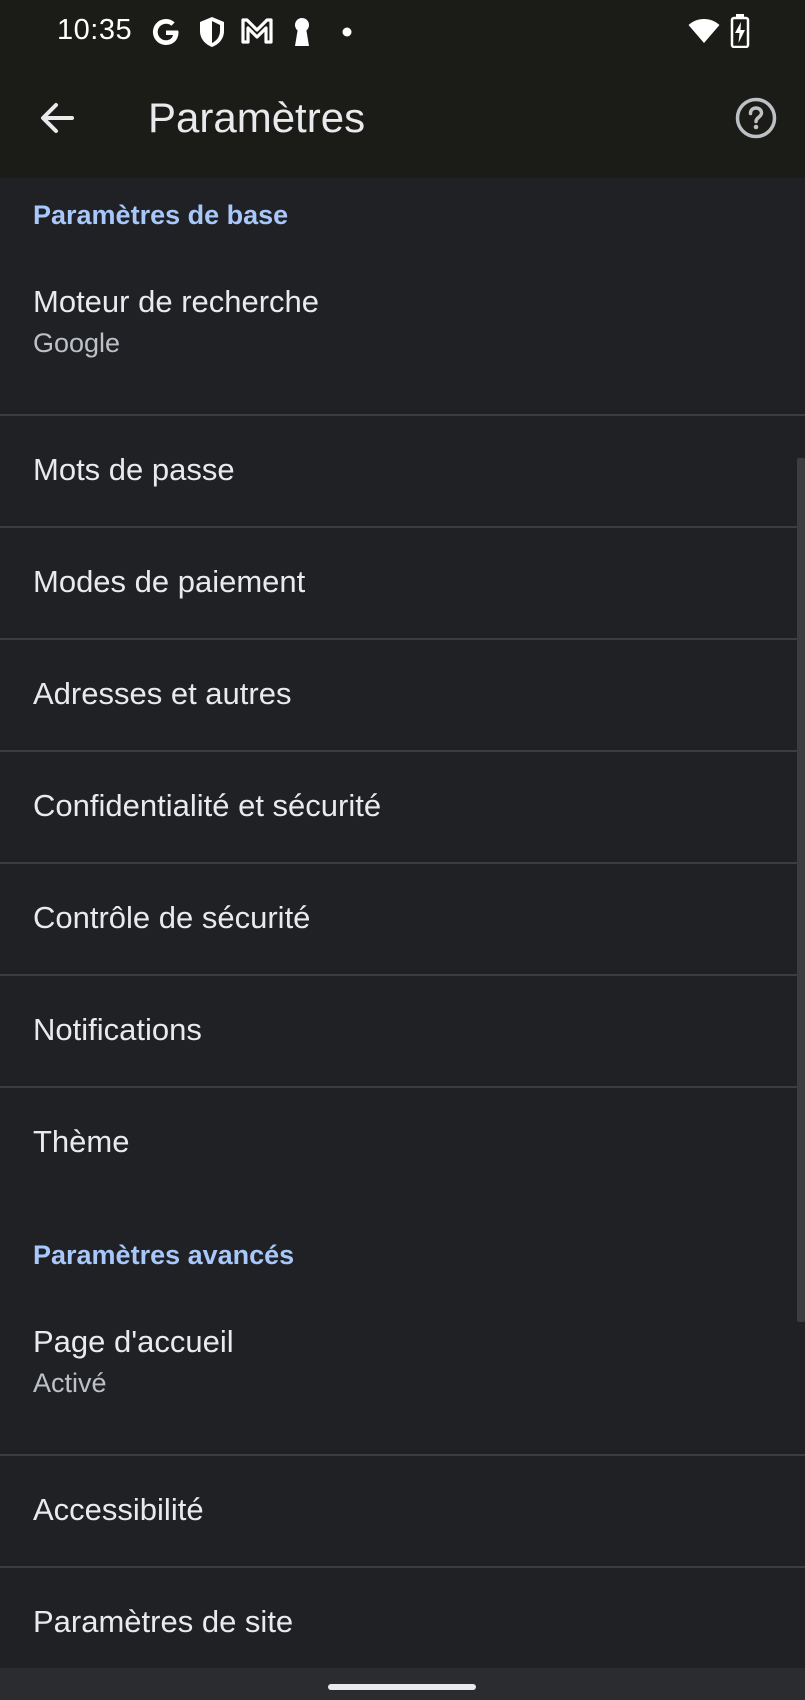 Image resolution: width=805 pixels, height=1700 pixels. What do you see at coordinates (402, 1031) in the screenshot?
I see `settings-item-notifications: Notifications` at bounding box center [402, 1031].